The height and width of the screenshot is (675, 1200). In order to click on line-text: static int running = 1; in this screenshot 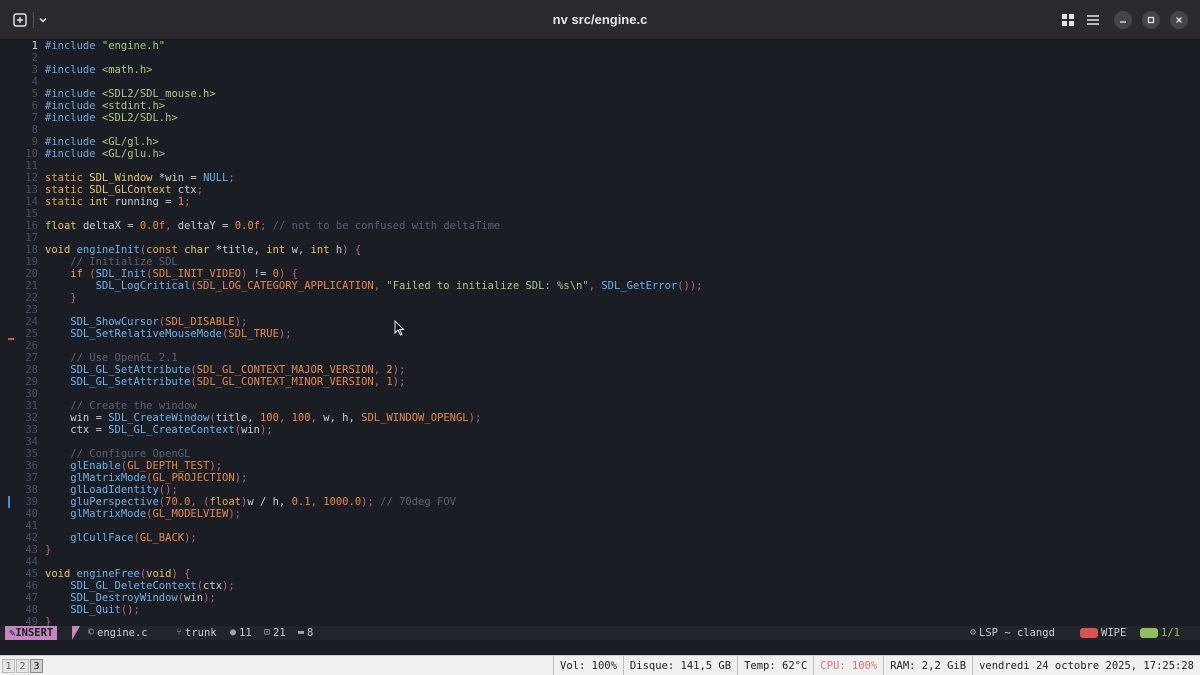, I will do `click(117, 202)`.